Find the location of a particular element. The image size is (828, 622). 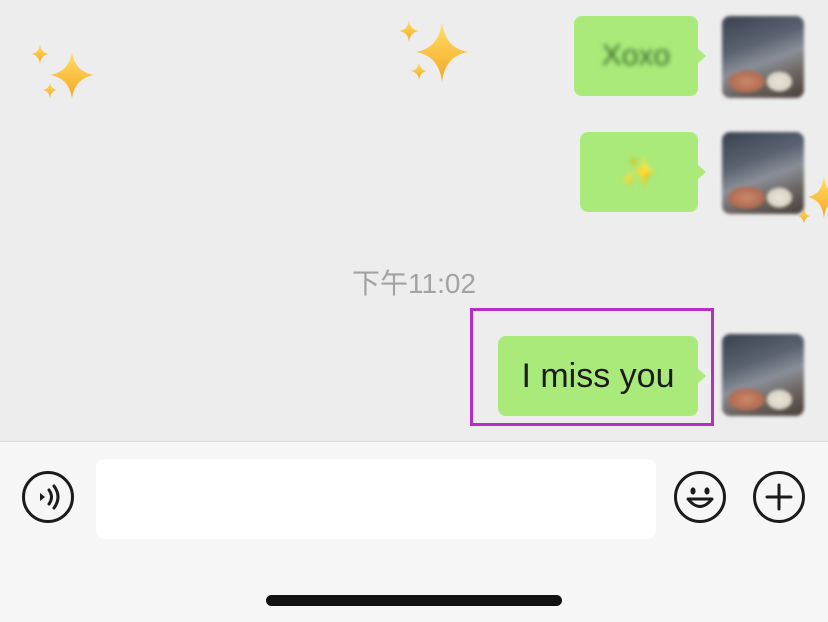

message-text: Xoxo is located at coordinates (636, 55).